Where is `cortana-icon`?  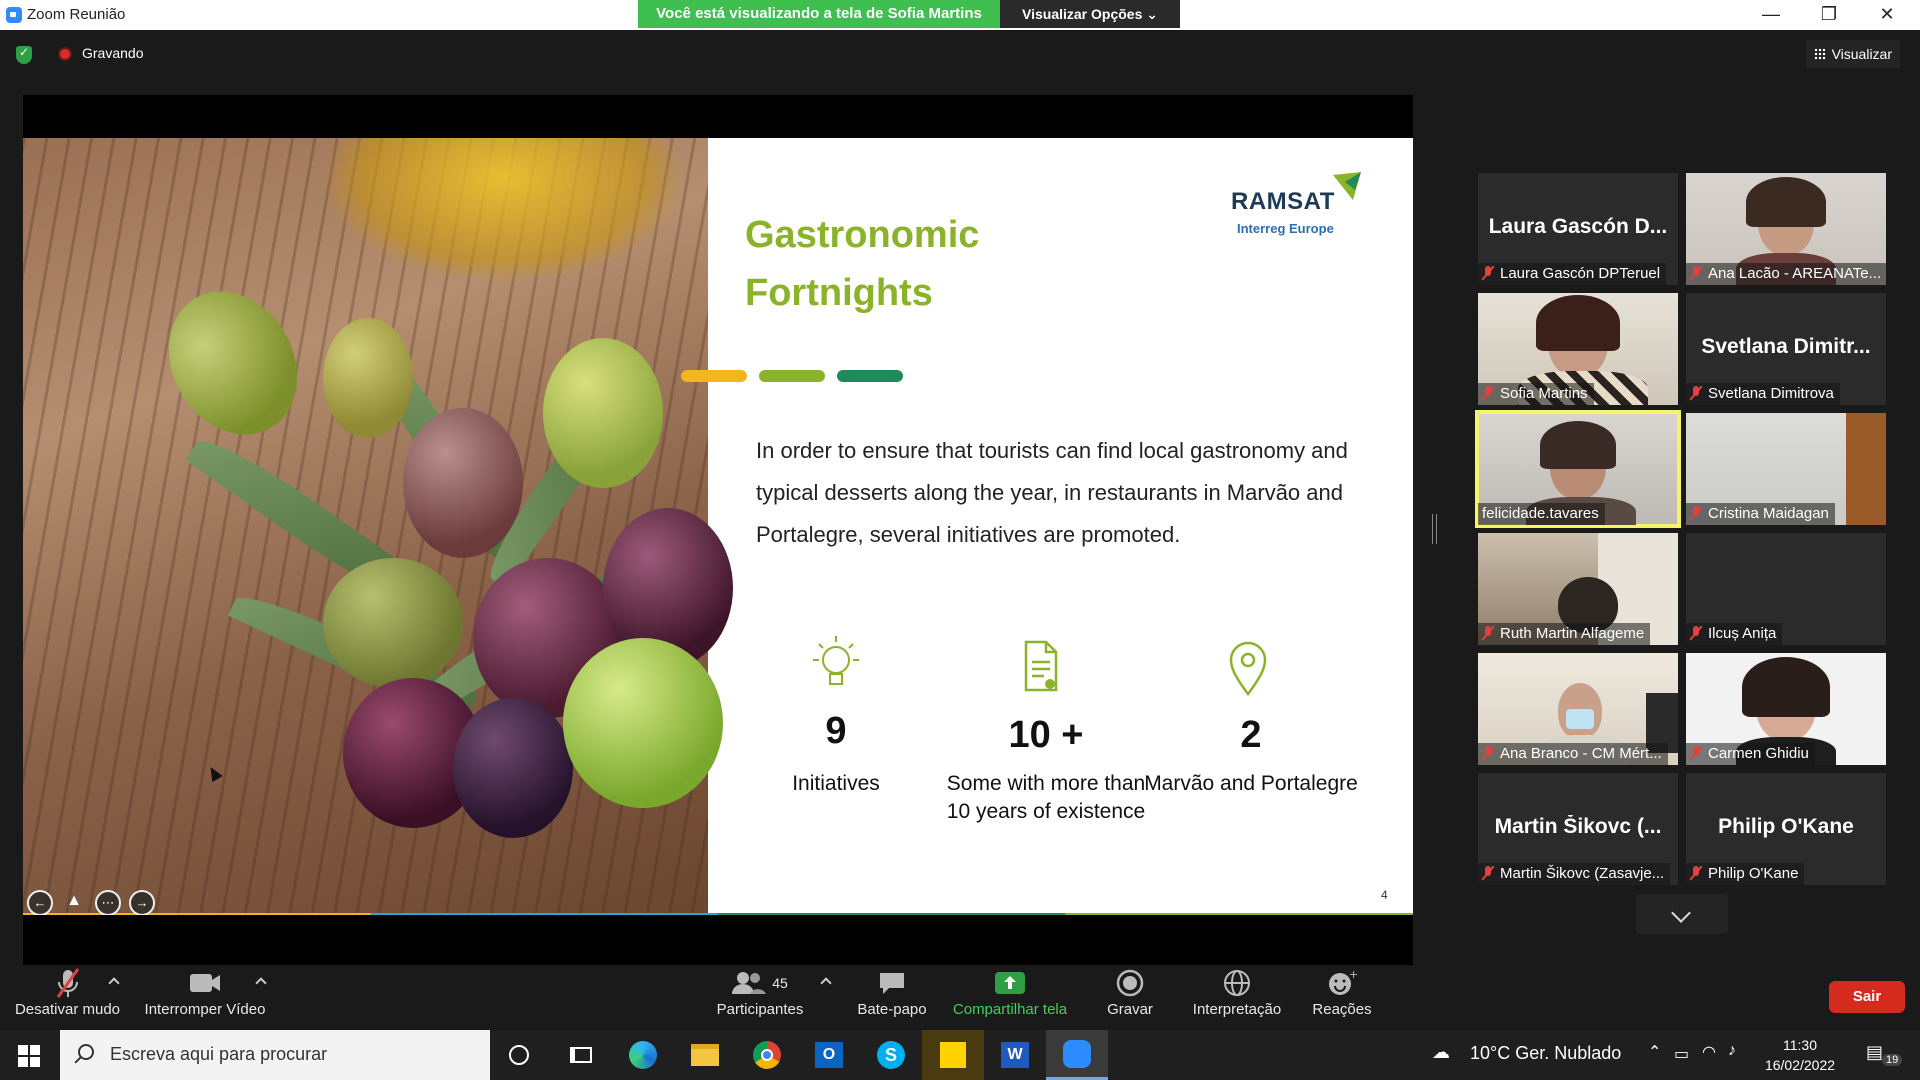 cortana-icon is located at coordinates (519, 1055).